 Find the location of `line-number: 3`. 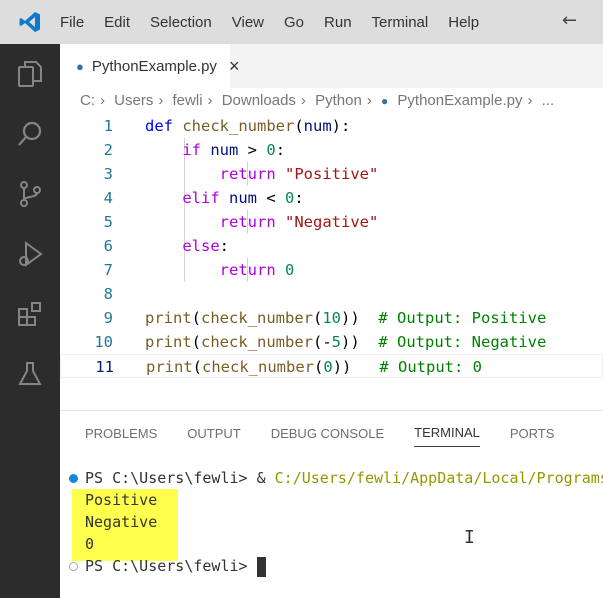

line-number: 3 is located at coordinates (108, 174).